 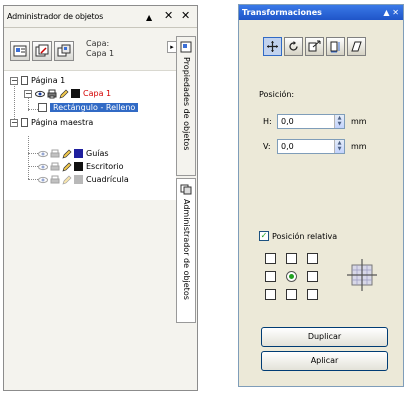 I want to click on tree-item-guides: Guías, so click(x=73, y=153).